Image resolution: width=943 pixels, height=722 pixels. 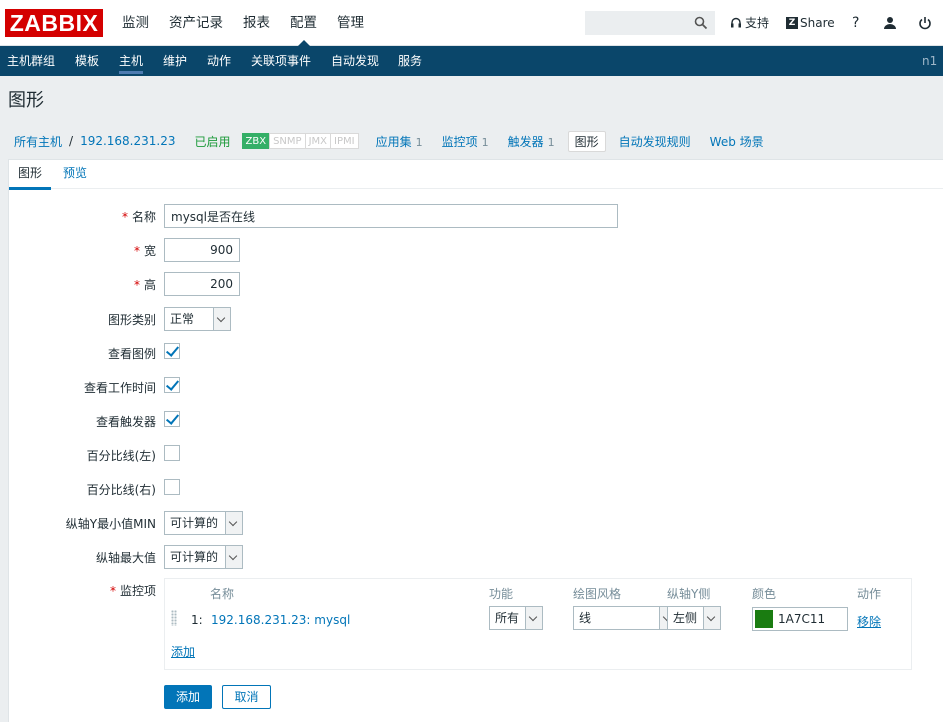 What do you see at coordinates (172, 453) in the screenshot?
I see `percentile-left-checkbox` at bounding box center [172, 453].